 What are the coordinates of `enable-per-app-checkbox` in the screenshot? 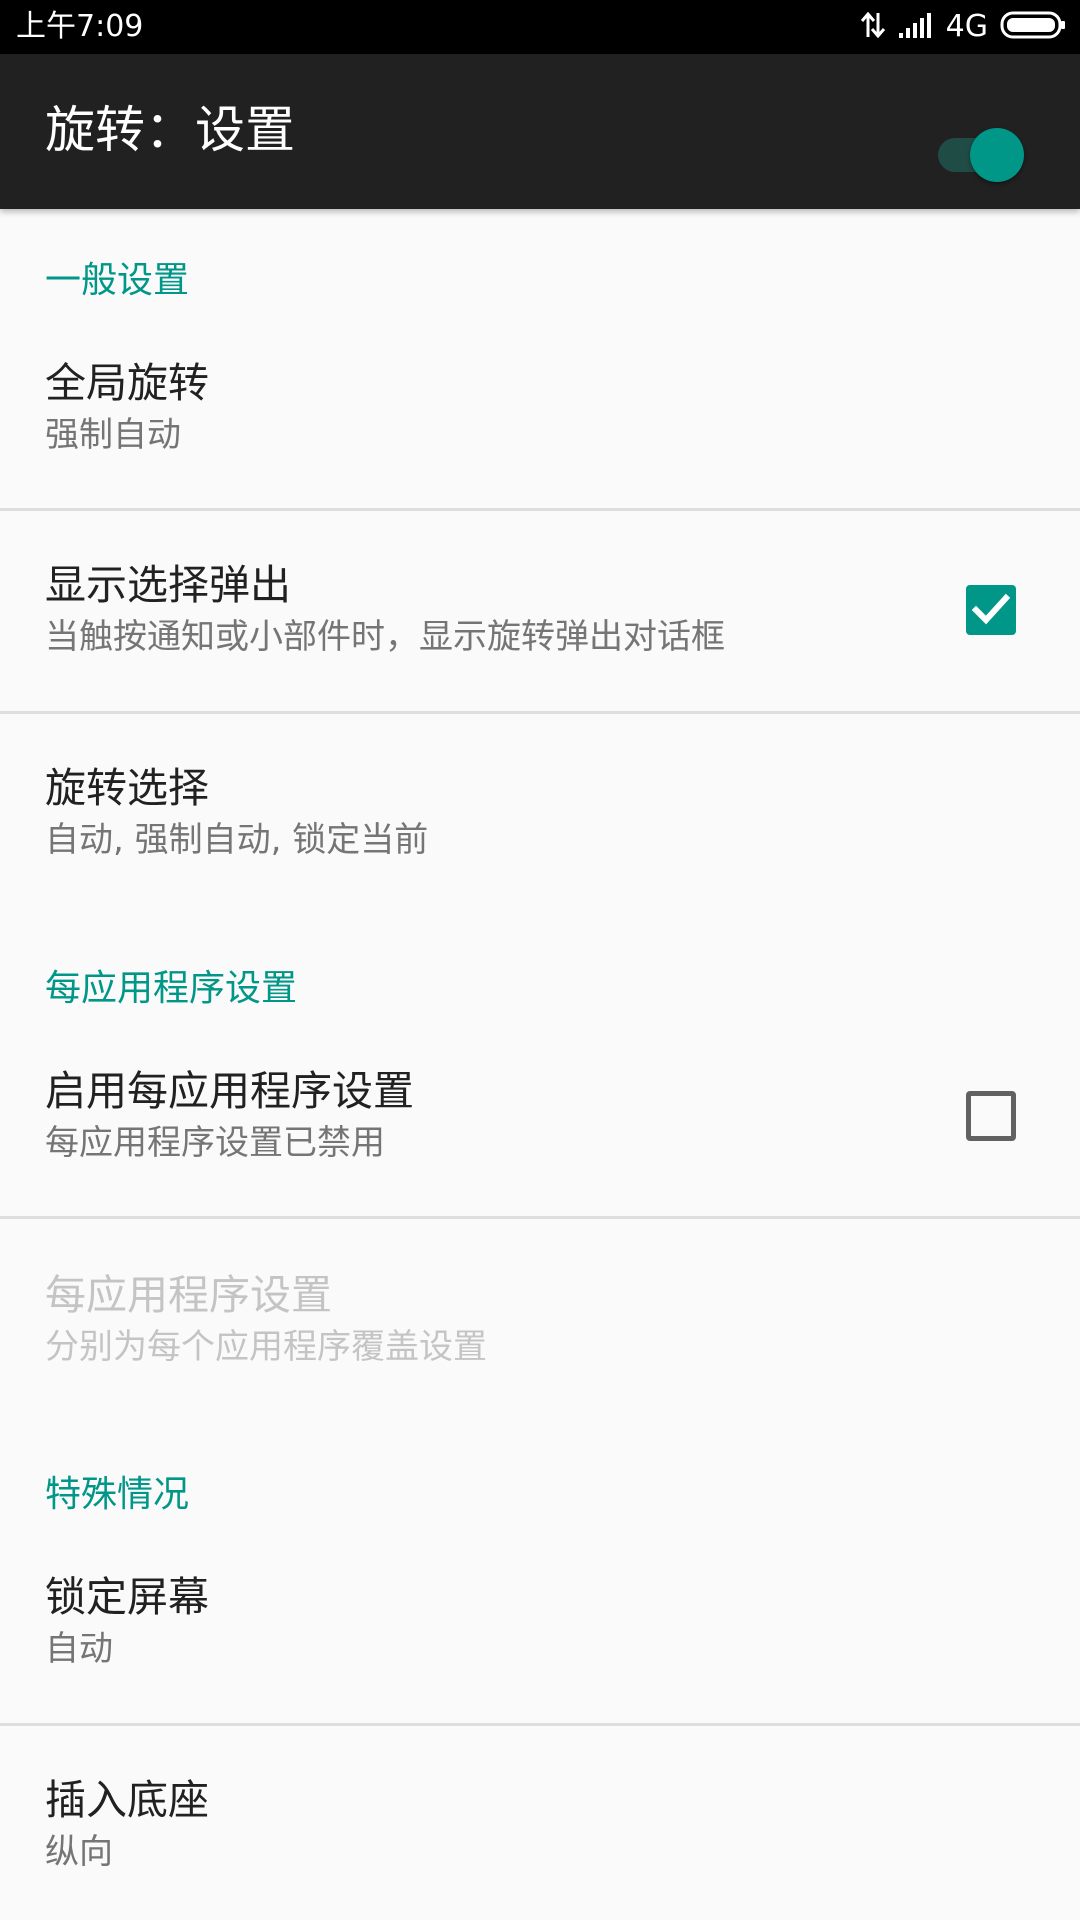 It's located at (991, 1116).